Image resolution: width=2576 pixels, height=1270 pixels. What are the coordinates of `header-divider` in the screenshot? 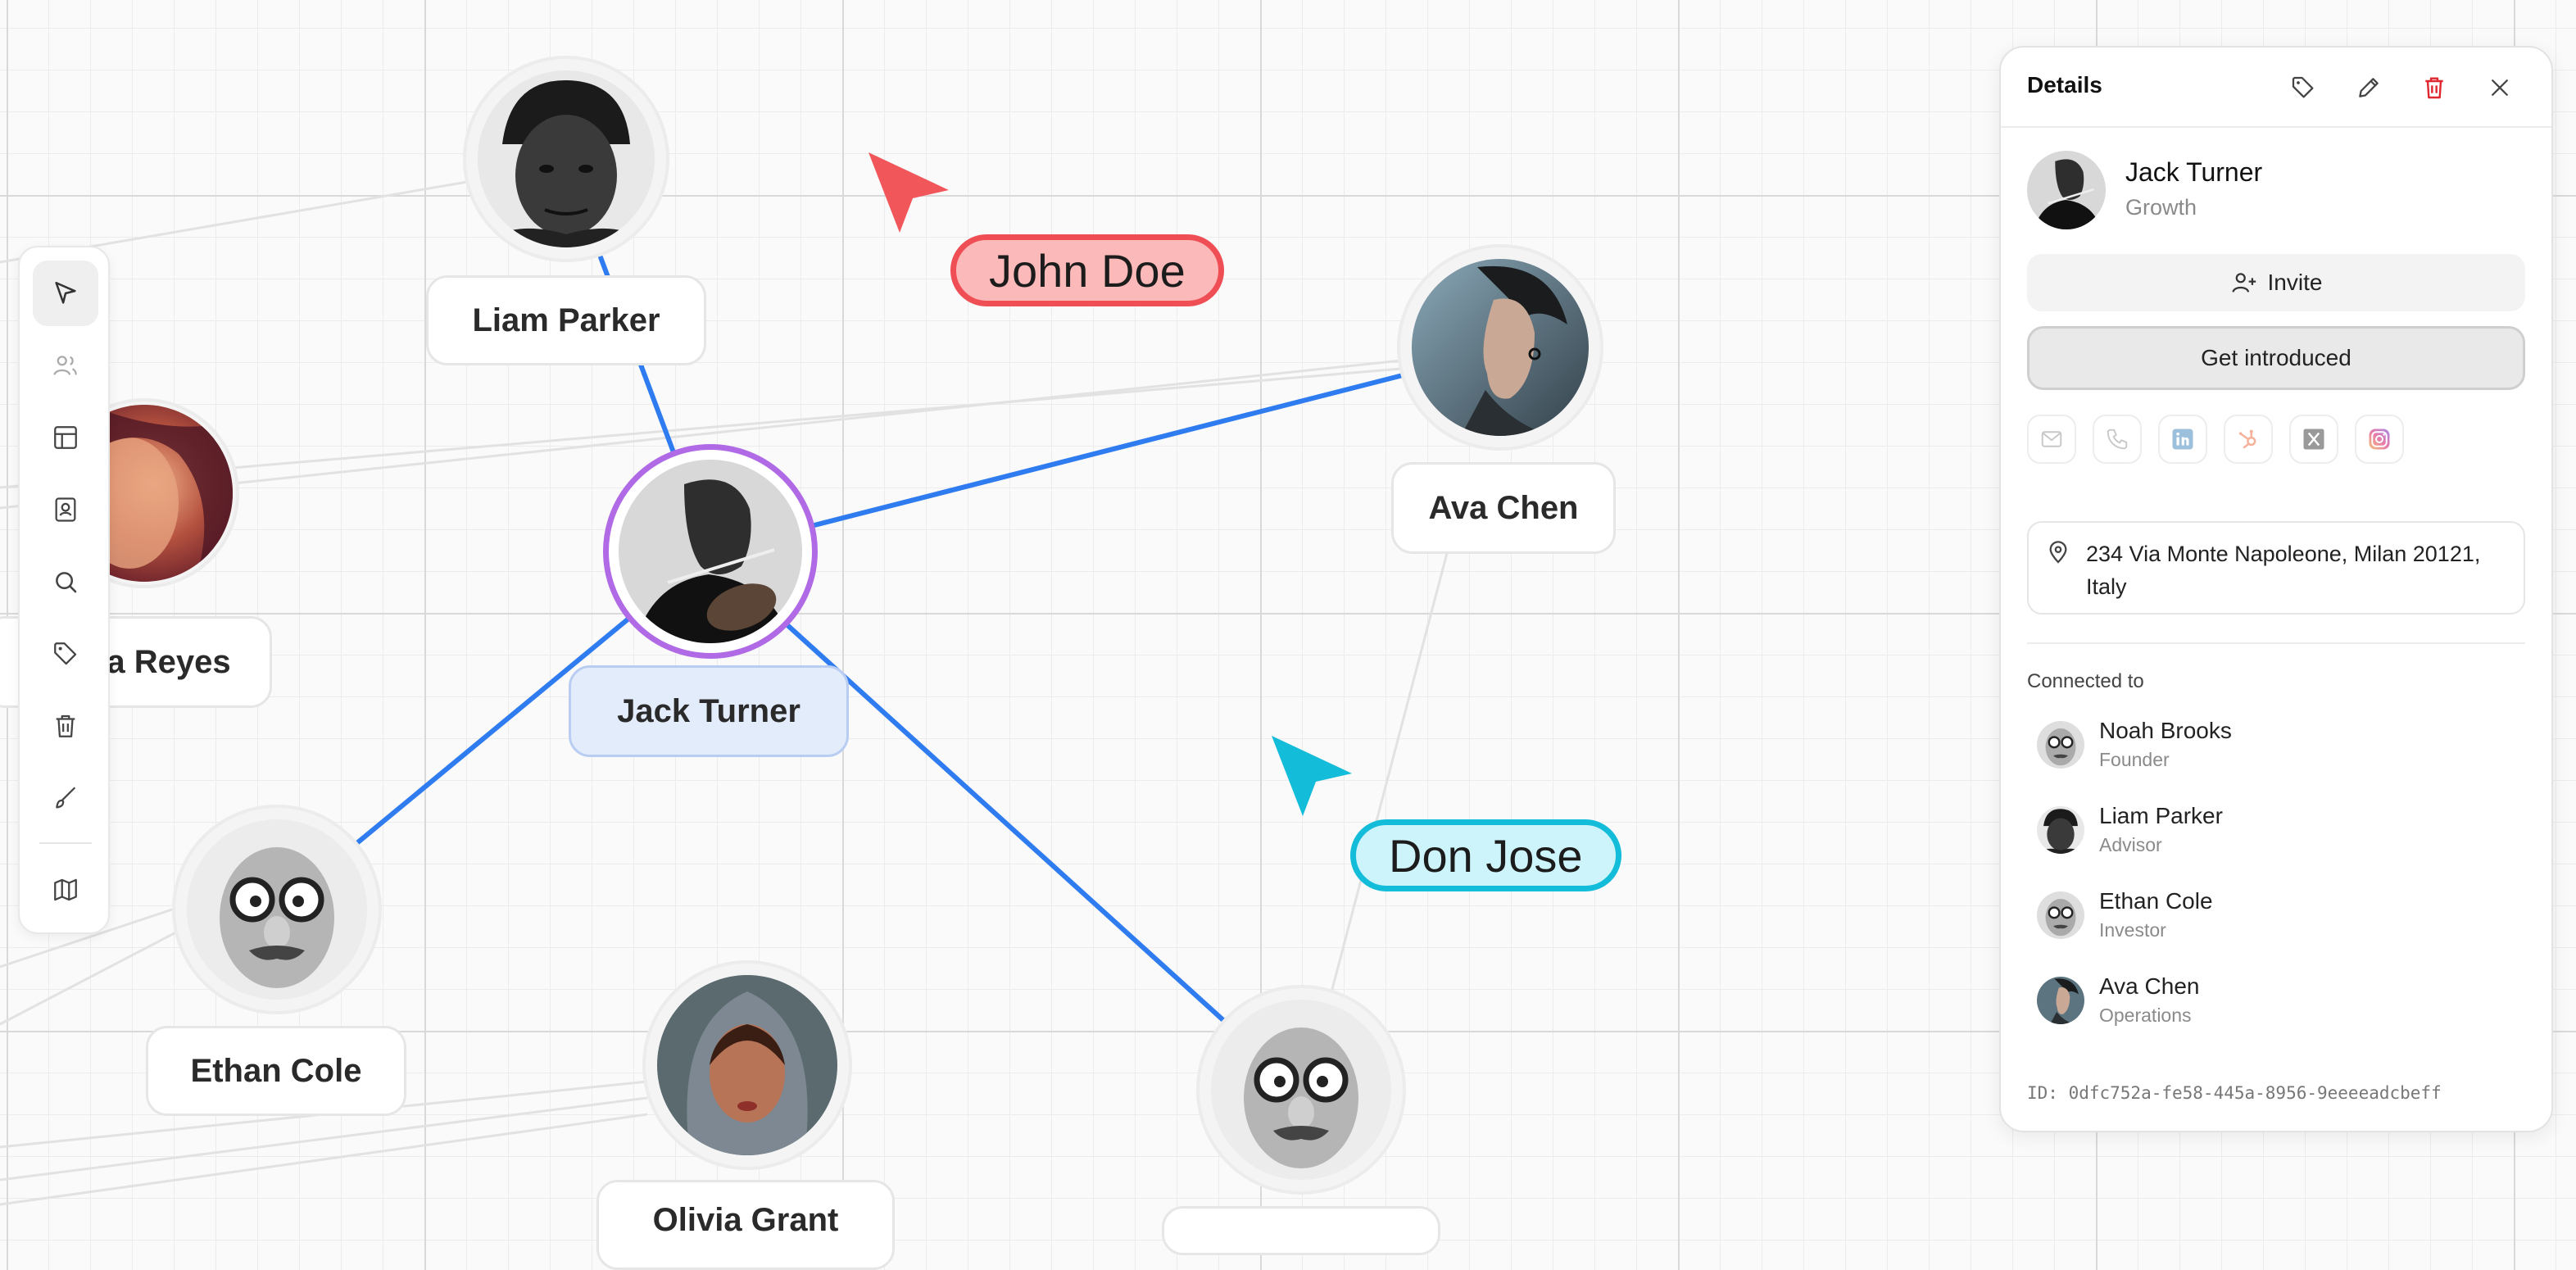 It's located at (2276, 127).